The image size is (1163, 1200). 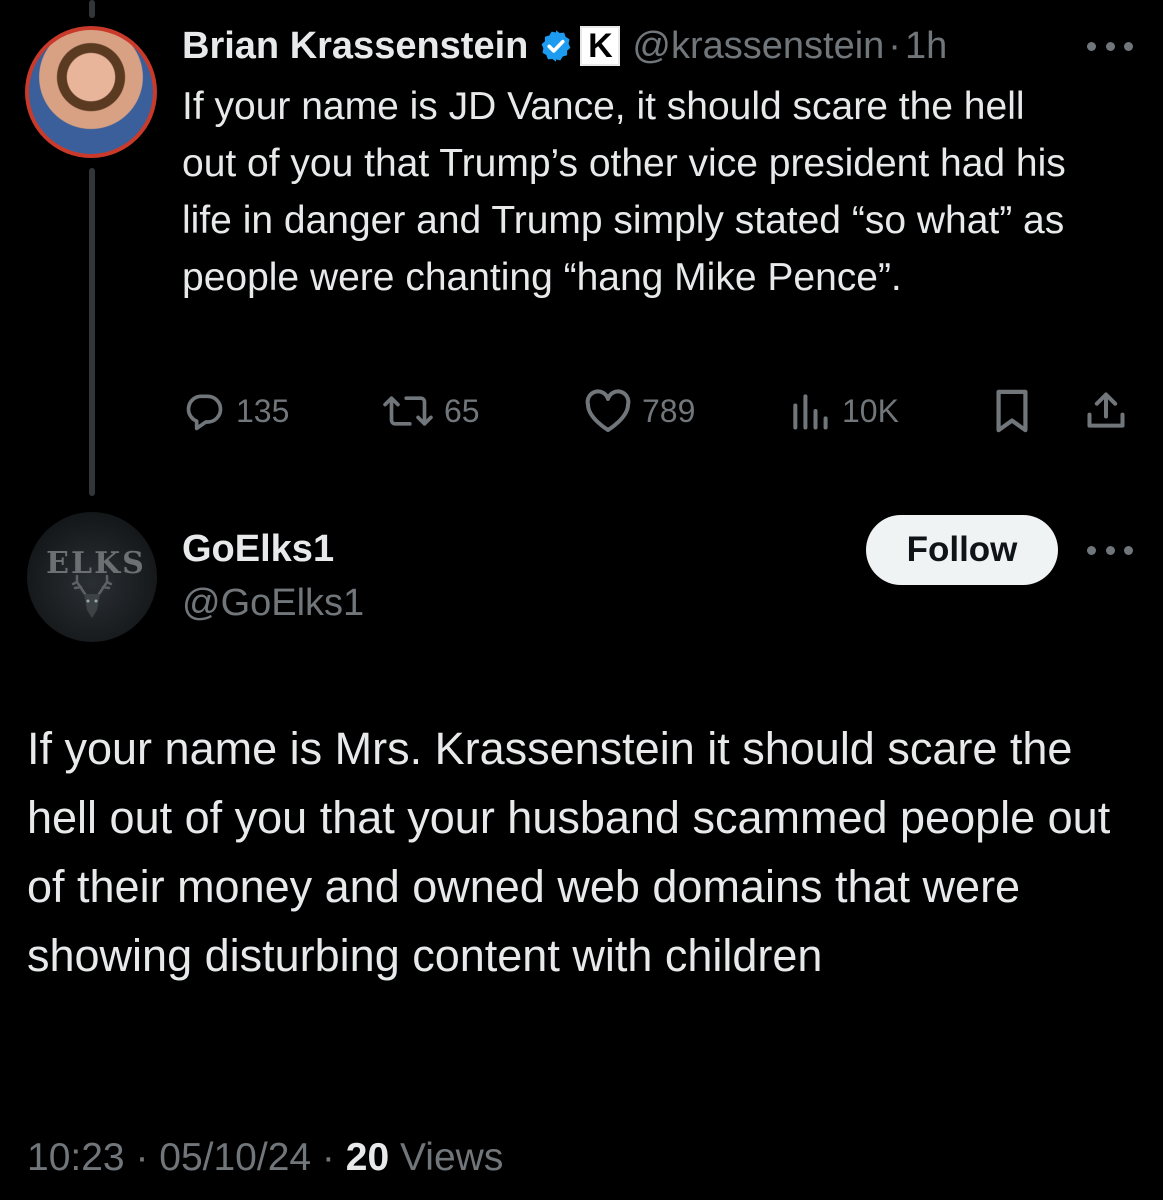 What do you see at coordinates (1106, 410) in the screenshot?
I see `share-icon` at bounding box center [1106, 410].